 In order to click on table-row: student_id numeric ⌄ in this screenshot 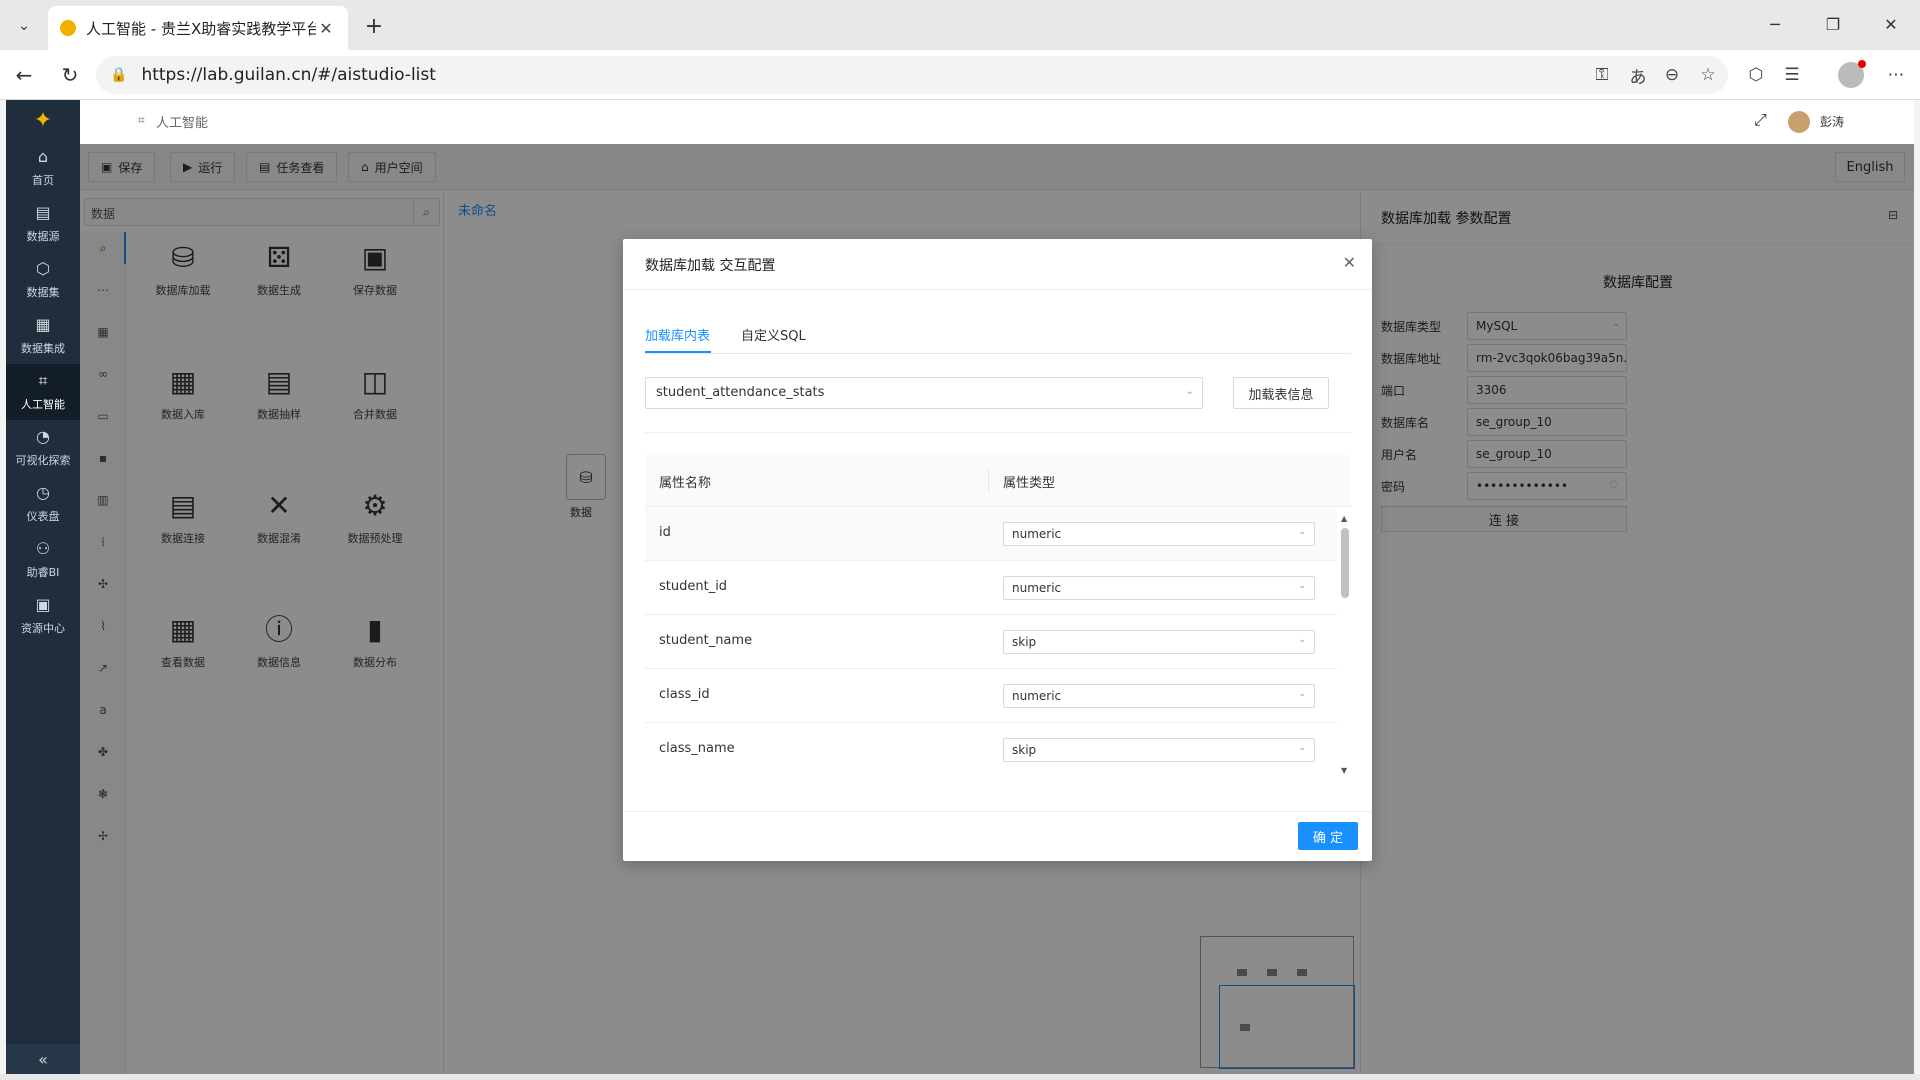, I will do `click(991, 588)`.